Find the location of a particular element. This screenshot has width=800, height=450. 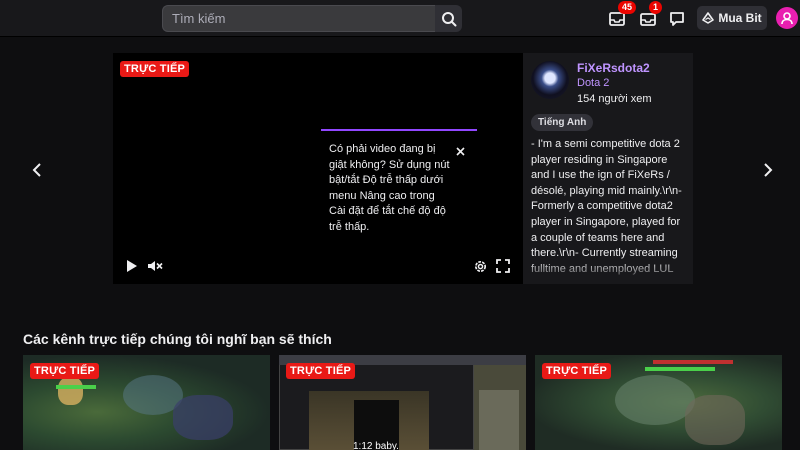

description-fade is located at coordinates (608, 272).